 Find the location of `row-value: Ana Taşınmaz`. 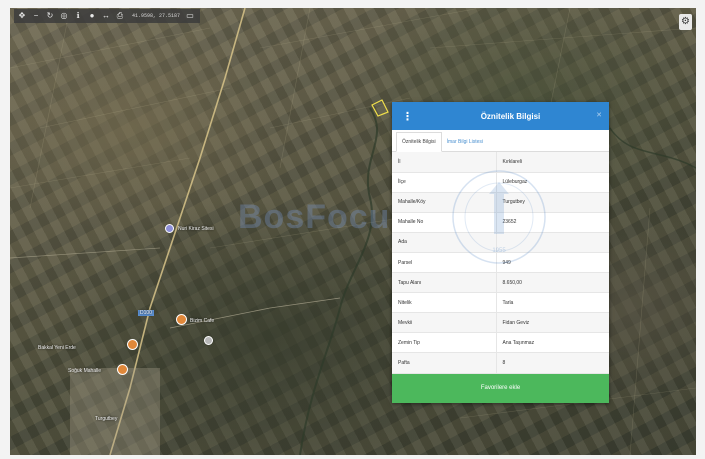

row-value: Ana Taşınmaz is located at coordinates (552, 343).